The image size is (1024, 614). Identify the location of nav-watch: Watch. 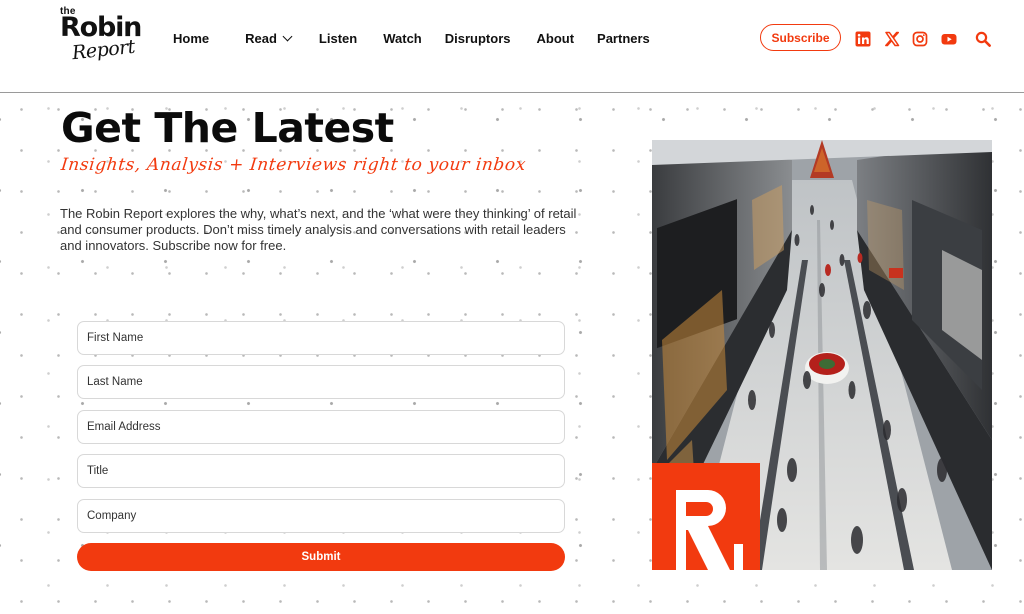
(402, 38).